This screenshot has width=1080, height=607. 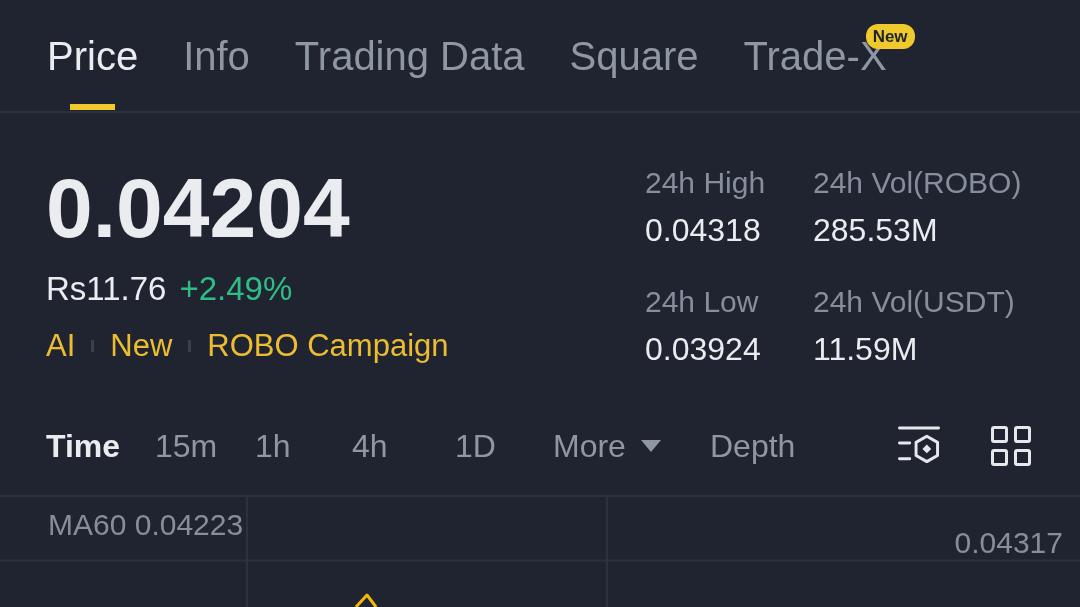 What do you see at coordinates (703, 349) in the screenshot?
I see `stat-value: 0.03924` at bounding box center [703, 349].